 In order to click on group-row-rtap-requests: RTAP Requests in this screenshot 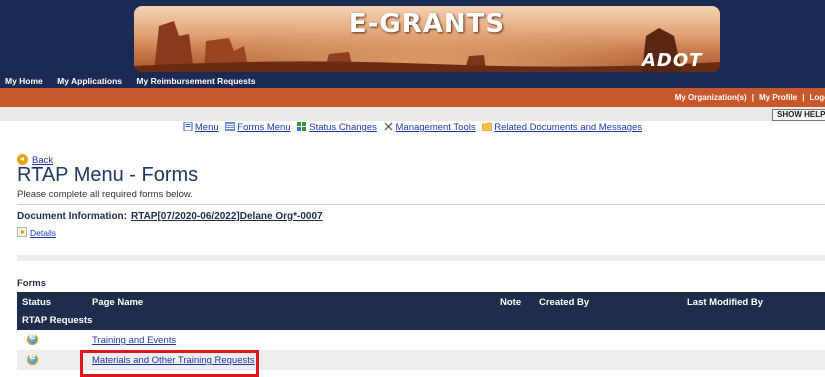, I will do `click(421, 321)`.